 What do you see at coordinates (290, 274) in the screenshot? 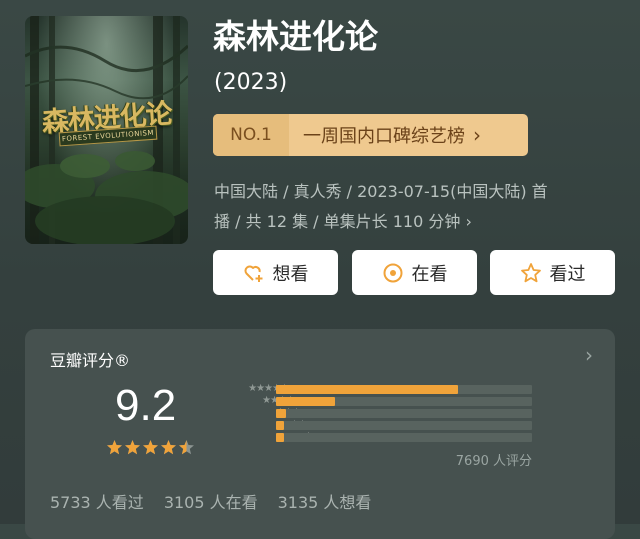
I see `want-to-watch-label: 想看` at bounding box center [290, 274].